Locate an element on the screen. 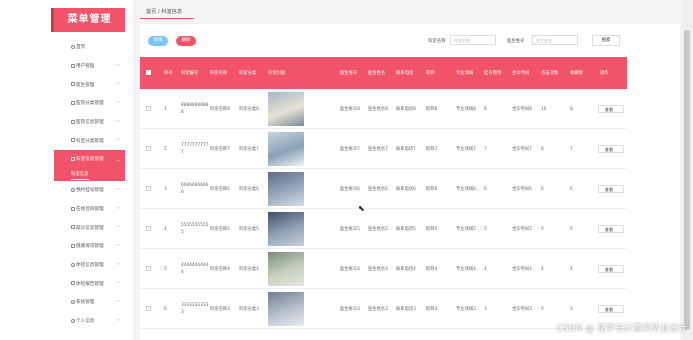 This screenshot has width=693, height=340. sidebar-item-consult: 在线咨询管理 ﹀ is located at coordinates (89, 209).